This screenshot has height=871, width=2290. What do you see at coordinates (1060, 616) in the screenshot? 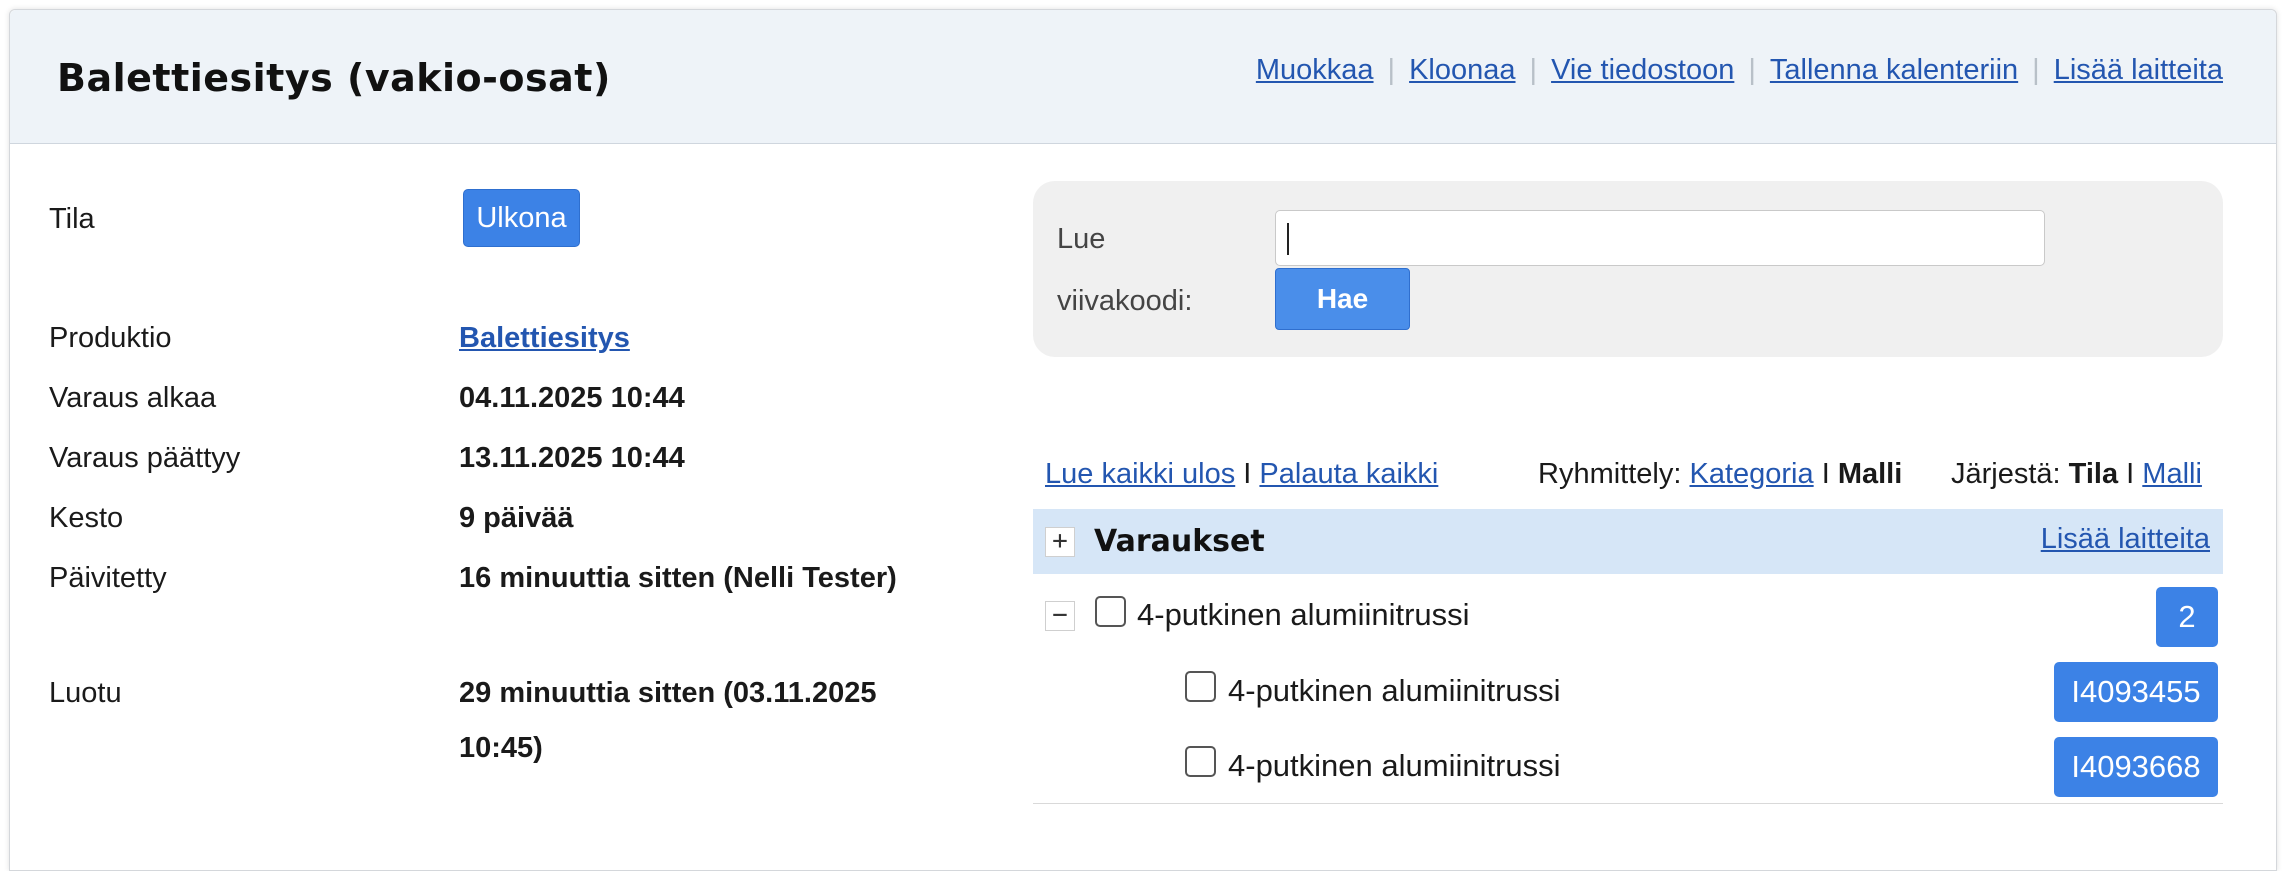
I see `collapse-toggle: −` at bounding box center [1060, 616].